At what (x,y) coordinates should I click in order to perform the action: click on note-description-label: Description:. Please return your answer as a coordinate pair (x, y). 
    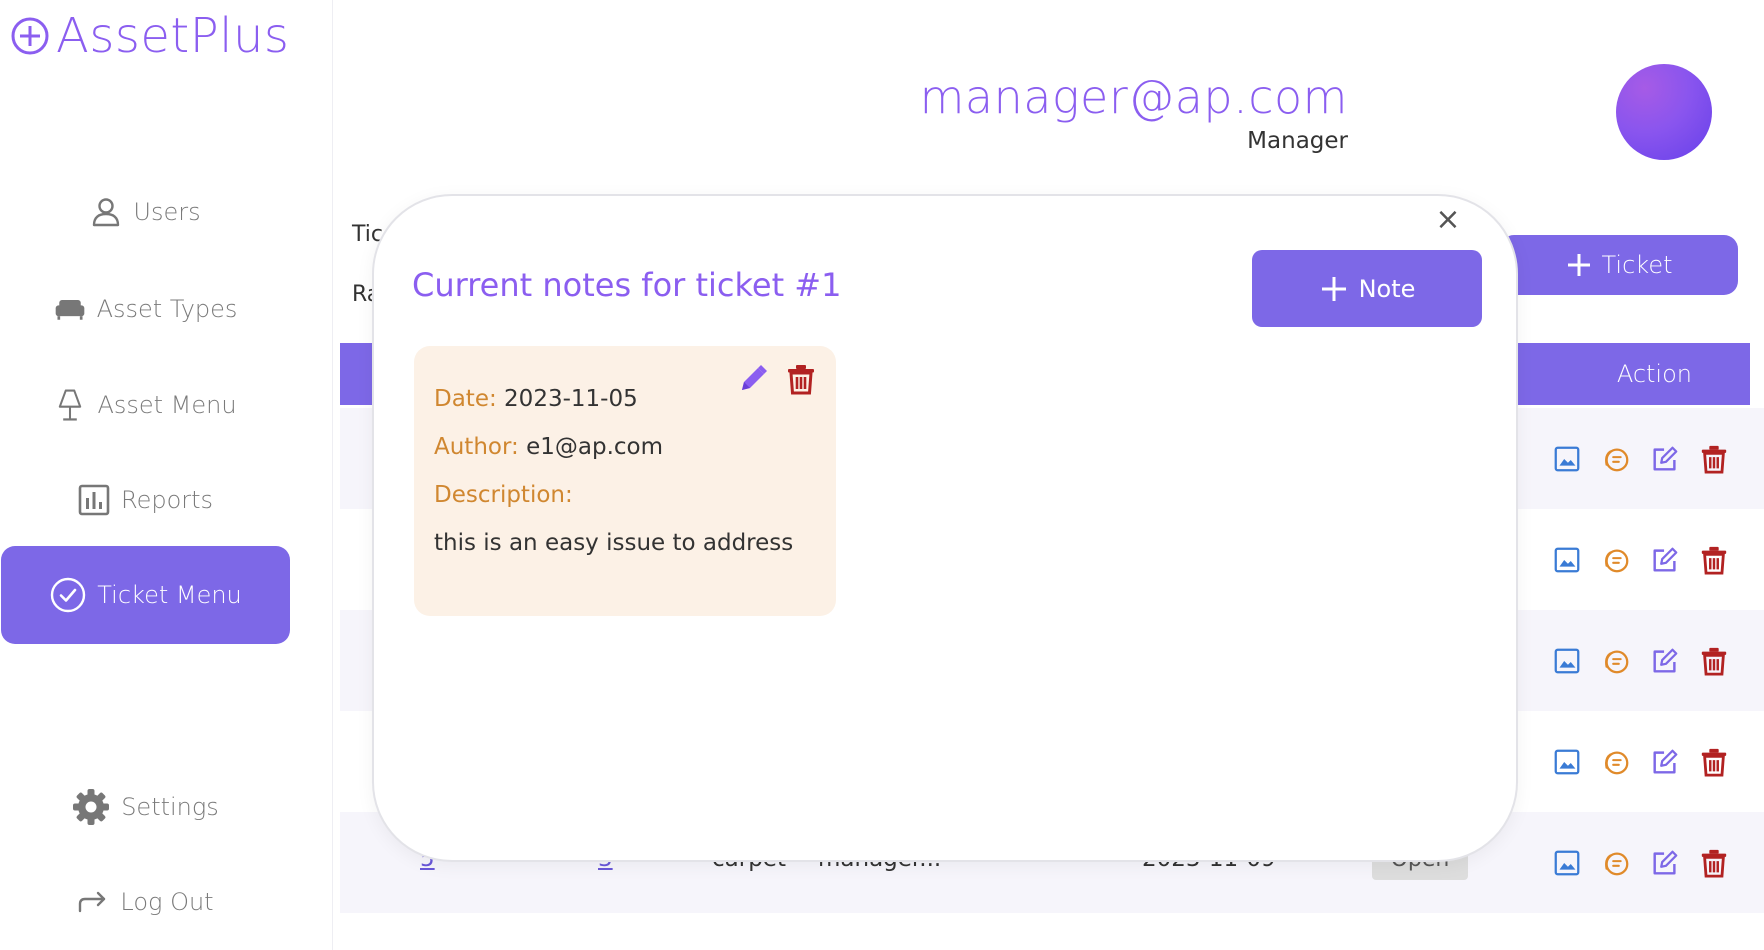
    Looking at the image, I should click on (503, 495).